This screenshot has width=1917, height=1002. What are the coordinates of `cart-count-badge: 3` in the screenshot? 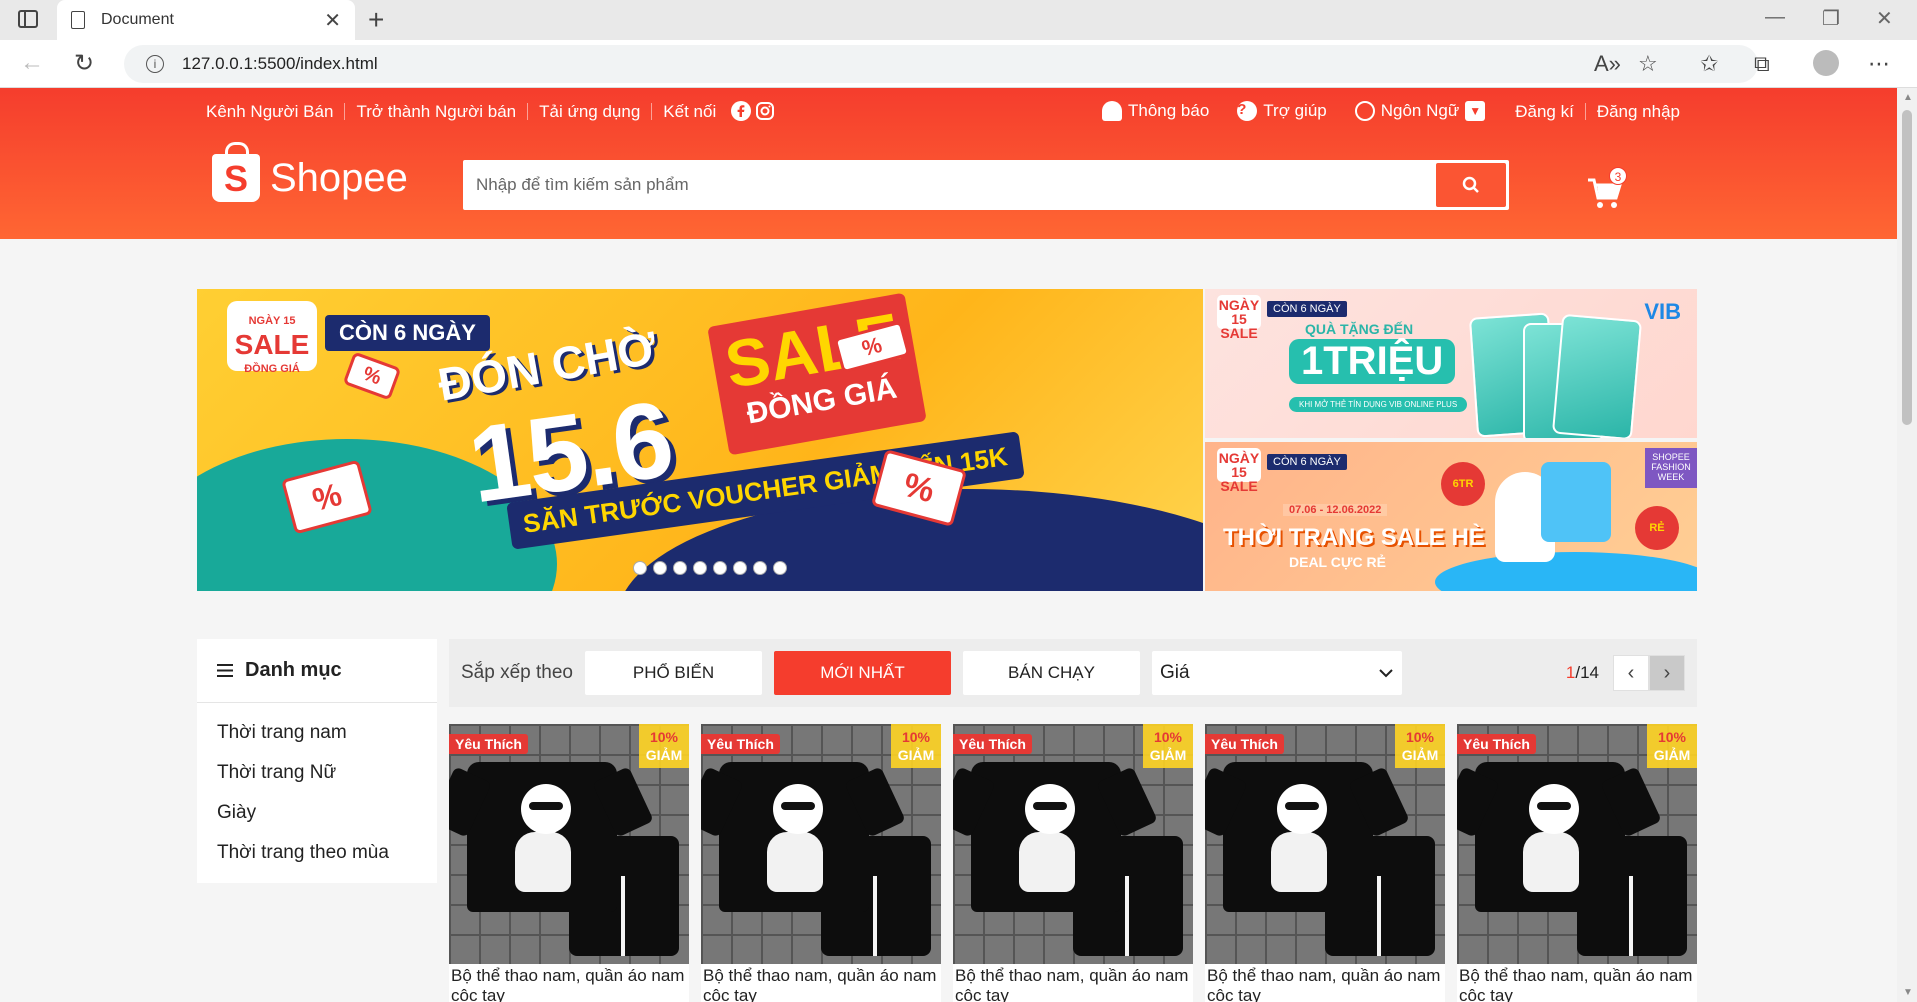 It's located at (1618, 176).